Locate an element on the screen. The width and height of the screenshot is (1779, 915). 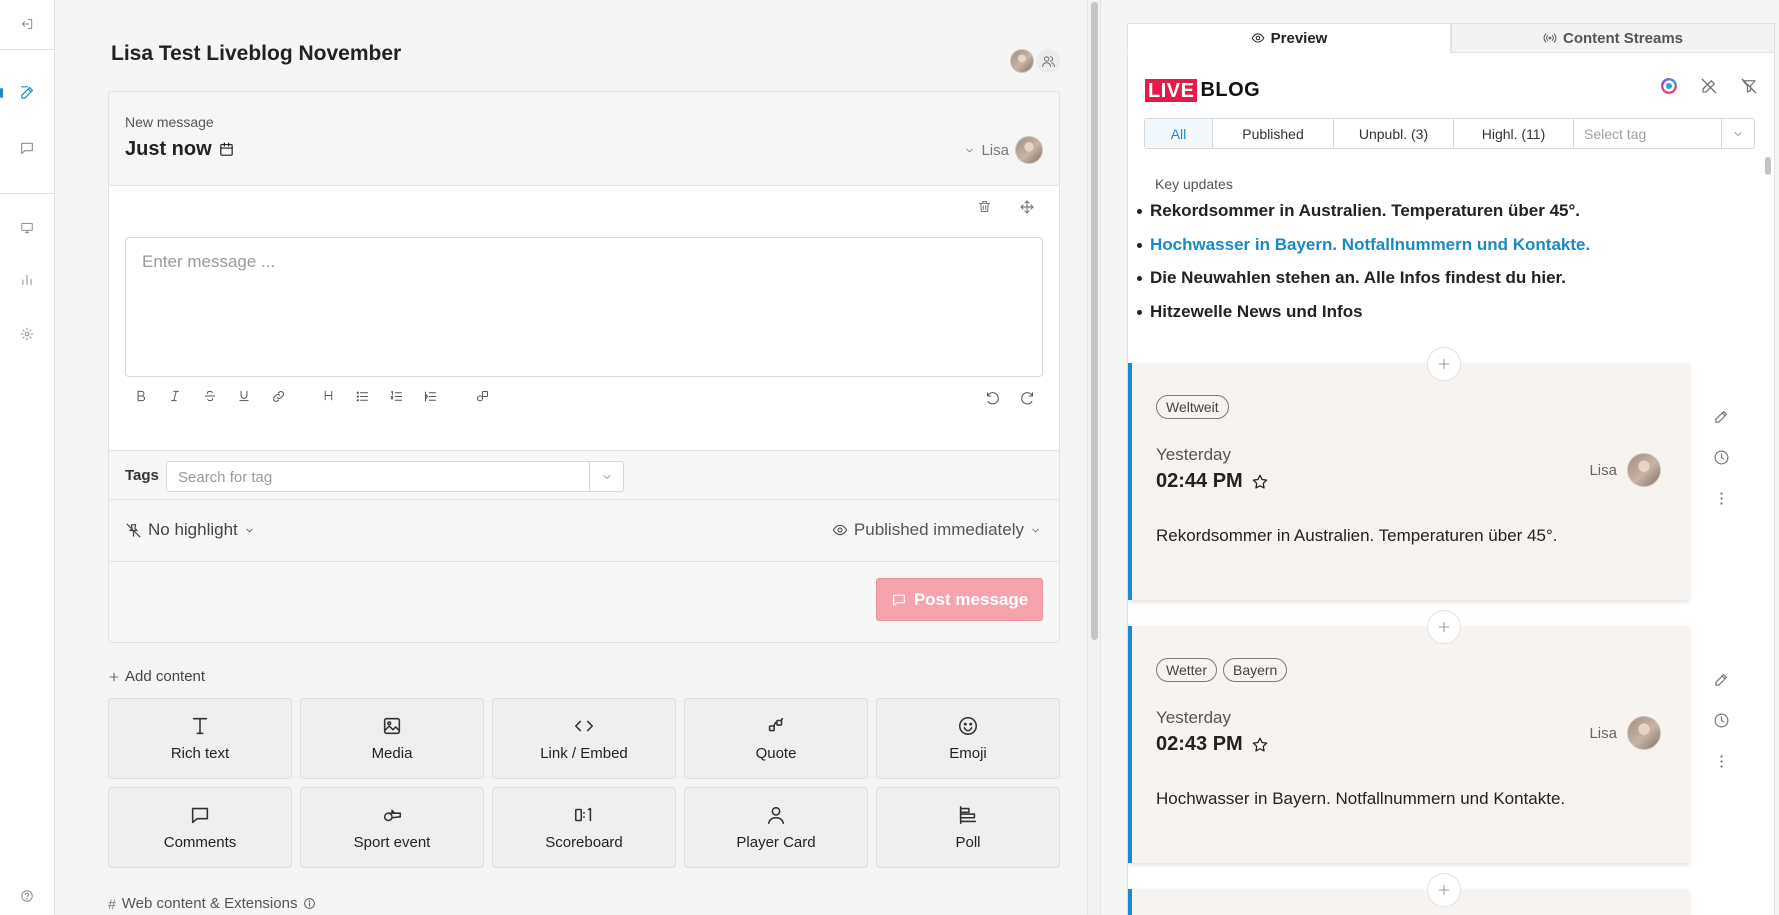
tab-content-streams: Content Streams is located at coordinates (1613, 38).